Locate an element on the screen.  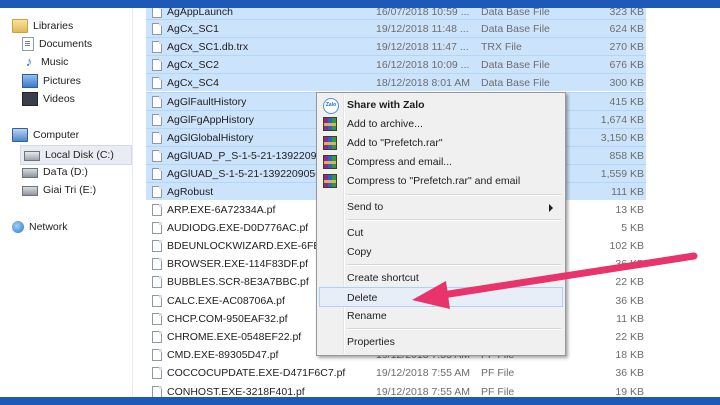
annotation-arrow-icon is located at coordinates (555, 280).